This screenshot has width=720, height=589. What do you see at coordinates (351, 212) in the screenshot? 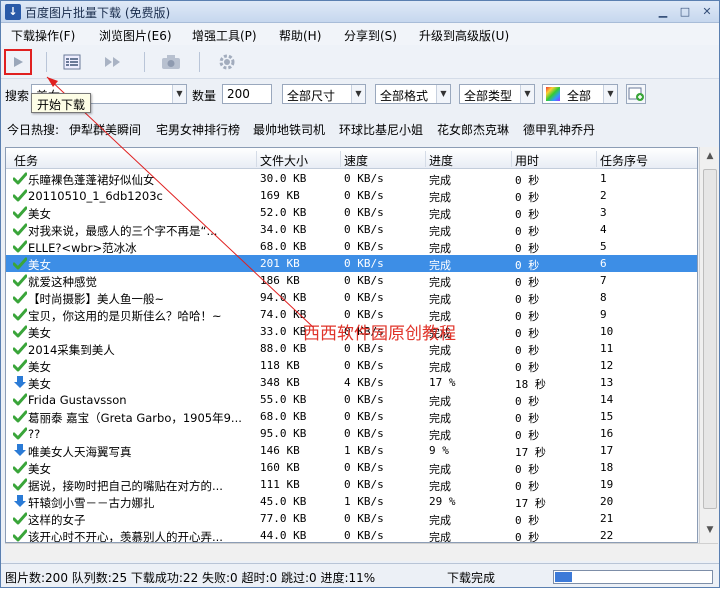
I see `table-row: 美女 52.0 KB 0 KB/s 完成 0 秒 3` at bounding box center [351, 212].